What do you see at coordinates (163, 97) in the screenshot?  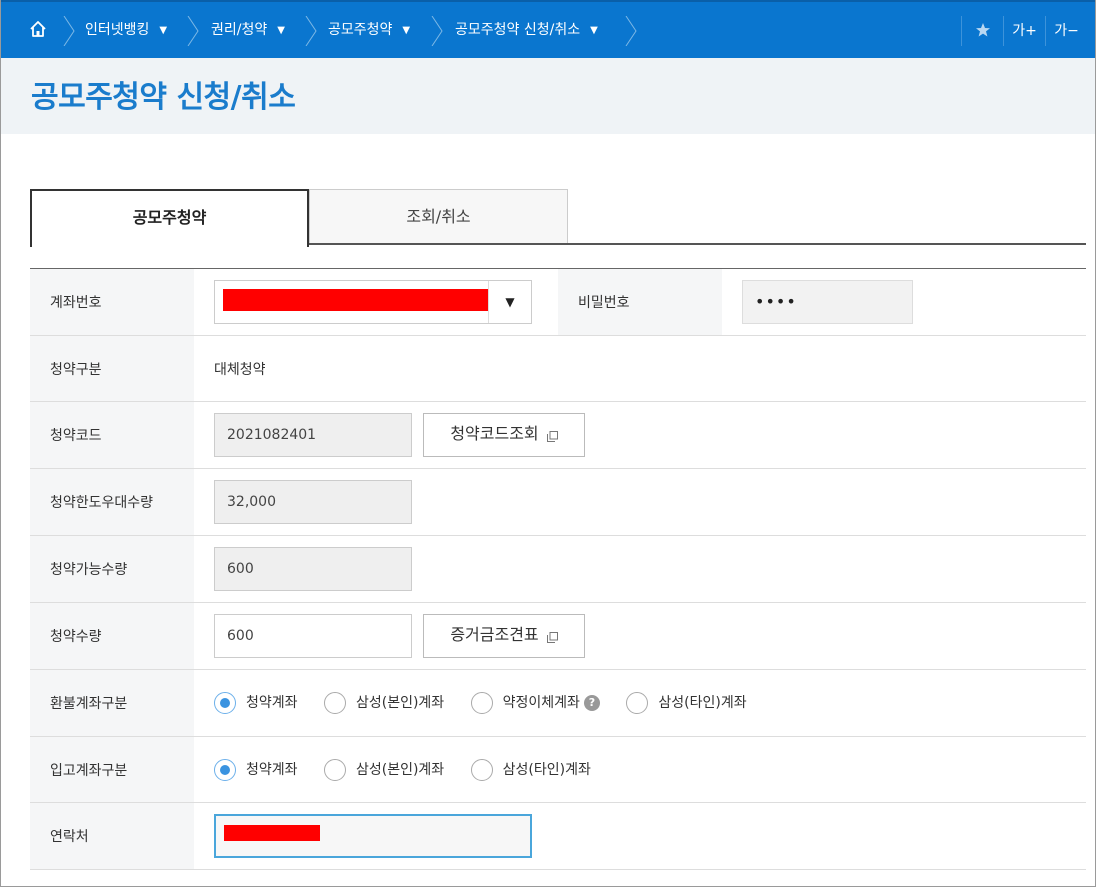 I see `page-title: 공모주청약 신청/취소` at bounding box center [163, 97].